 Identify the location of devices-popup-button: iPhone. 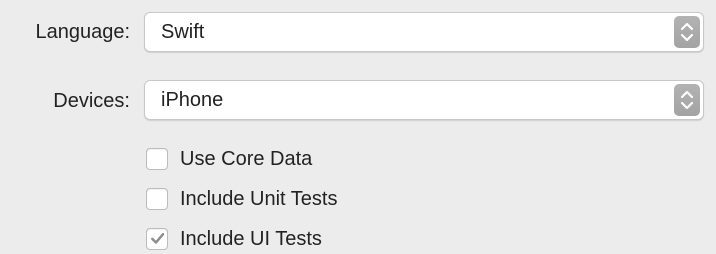
(424, 100).